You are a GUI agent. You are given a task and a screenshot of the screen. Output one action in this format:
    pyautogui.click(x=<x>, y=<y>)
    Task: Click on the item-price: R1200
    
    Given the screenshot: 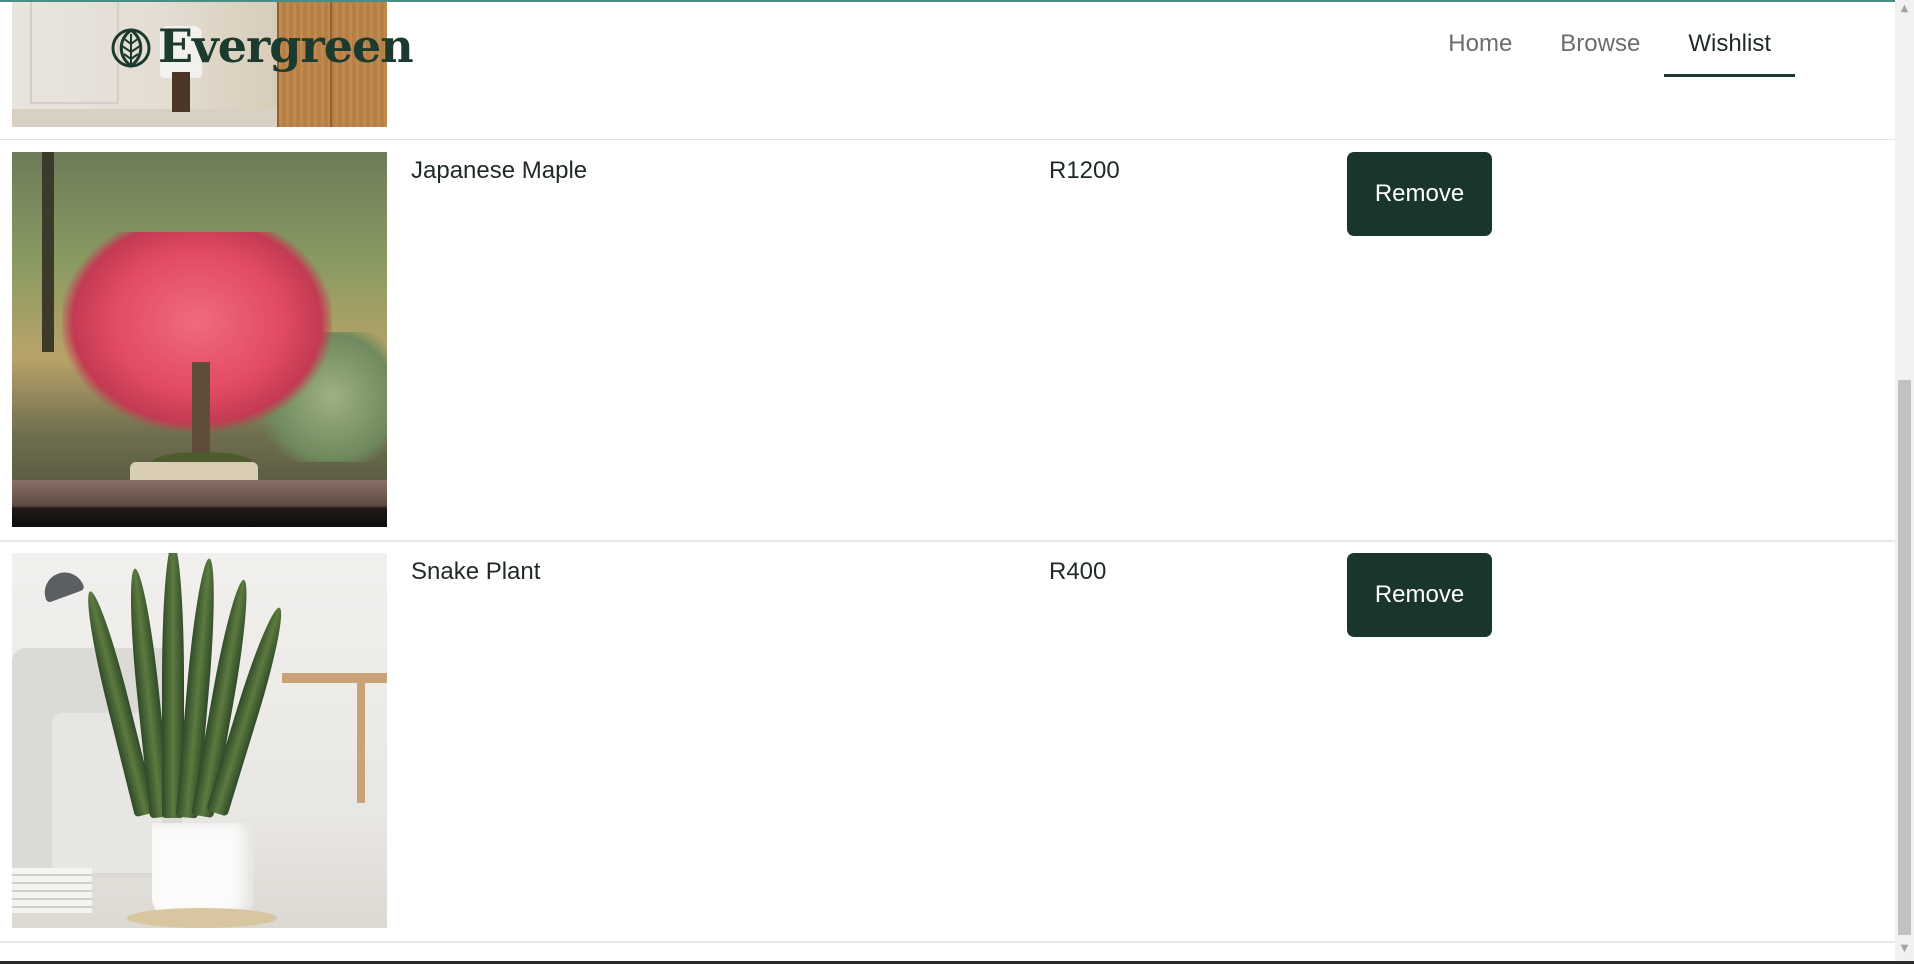 What is the action you would take?
    pyautogui.click(x=1084, y=170)
    